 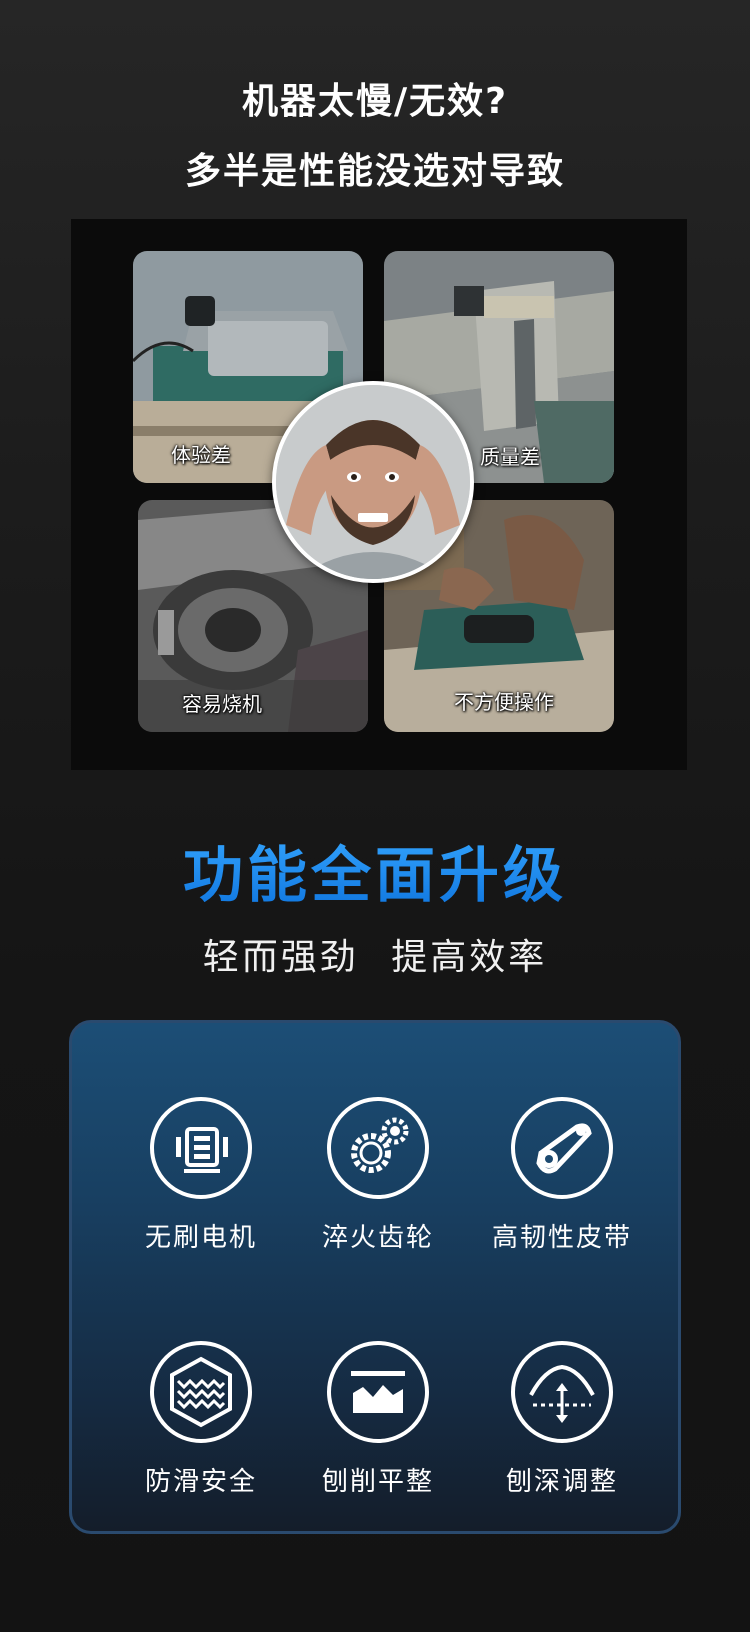 What do you see at coordinates (377, 1482) in the screenshot?
I see `feature-label-flat-planing: 刨削平整` at bounding box center [377, 1482].